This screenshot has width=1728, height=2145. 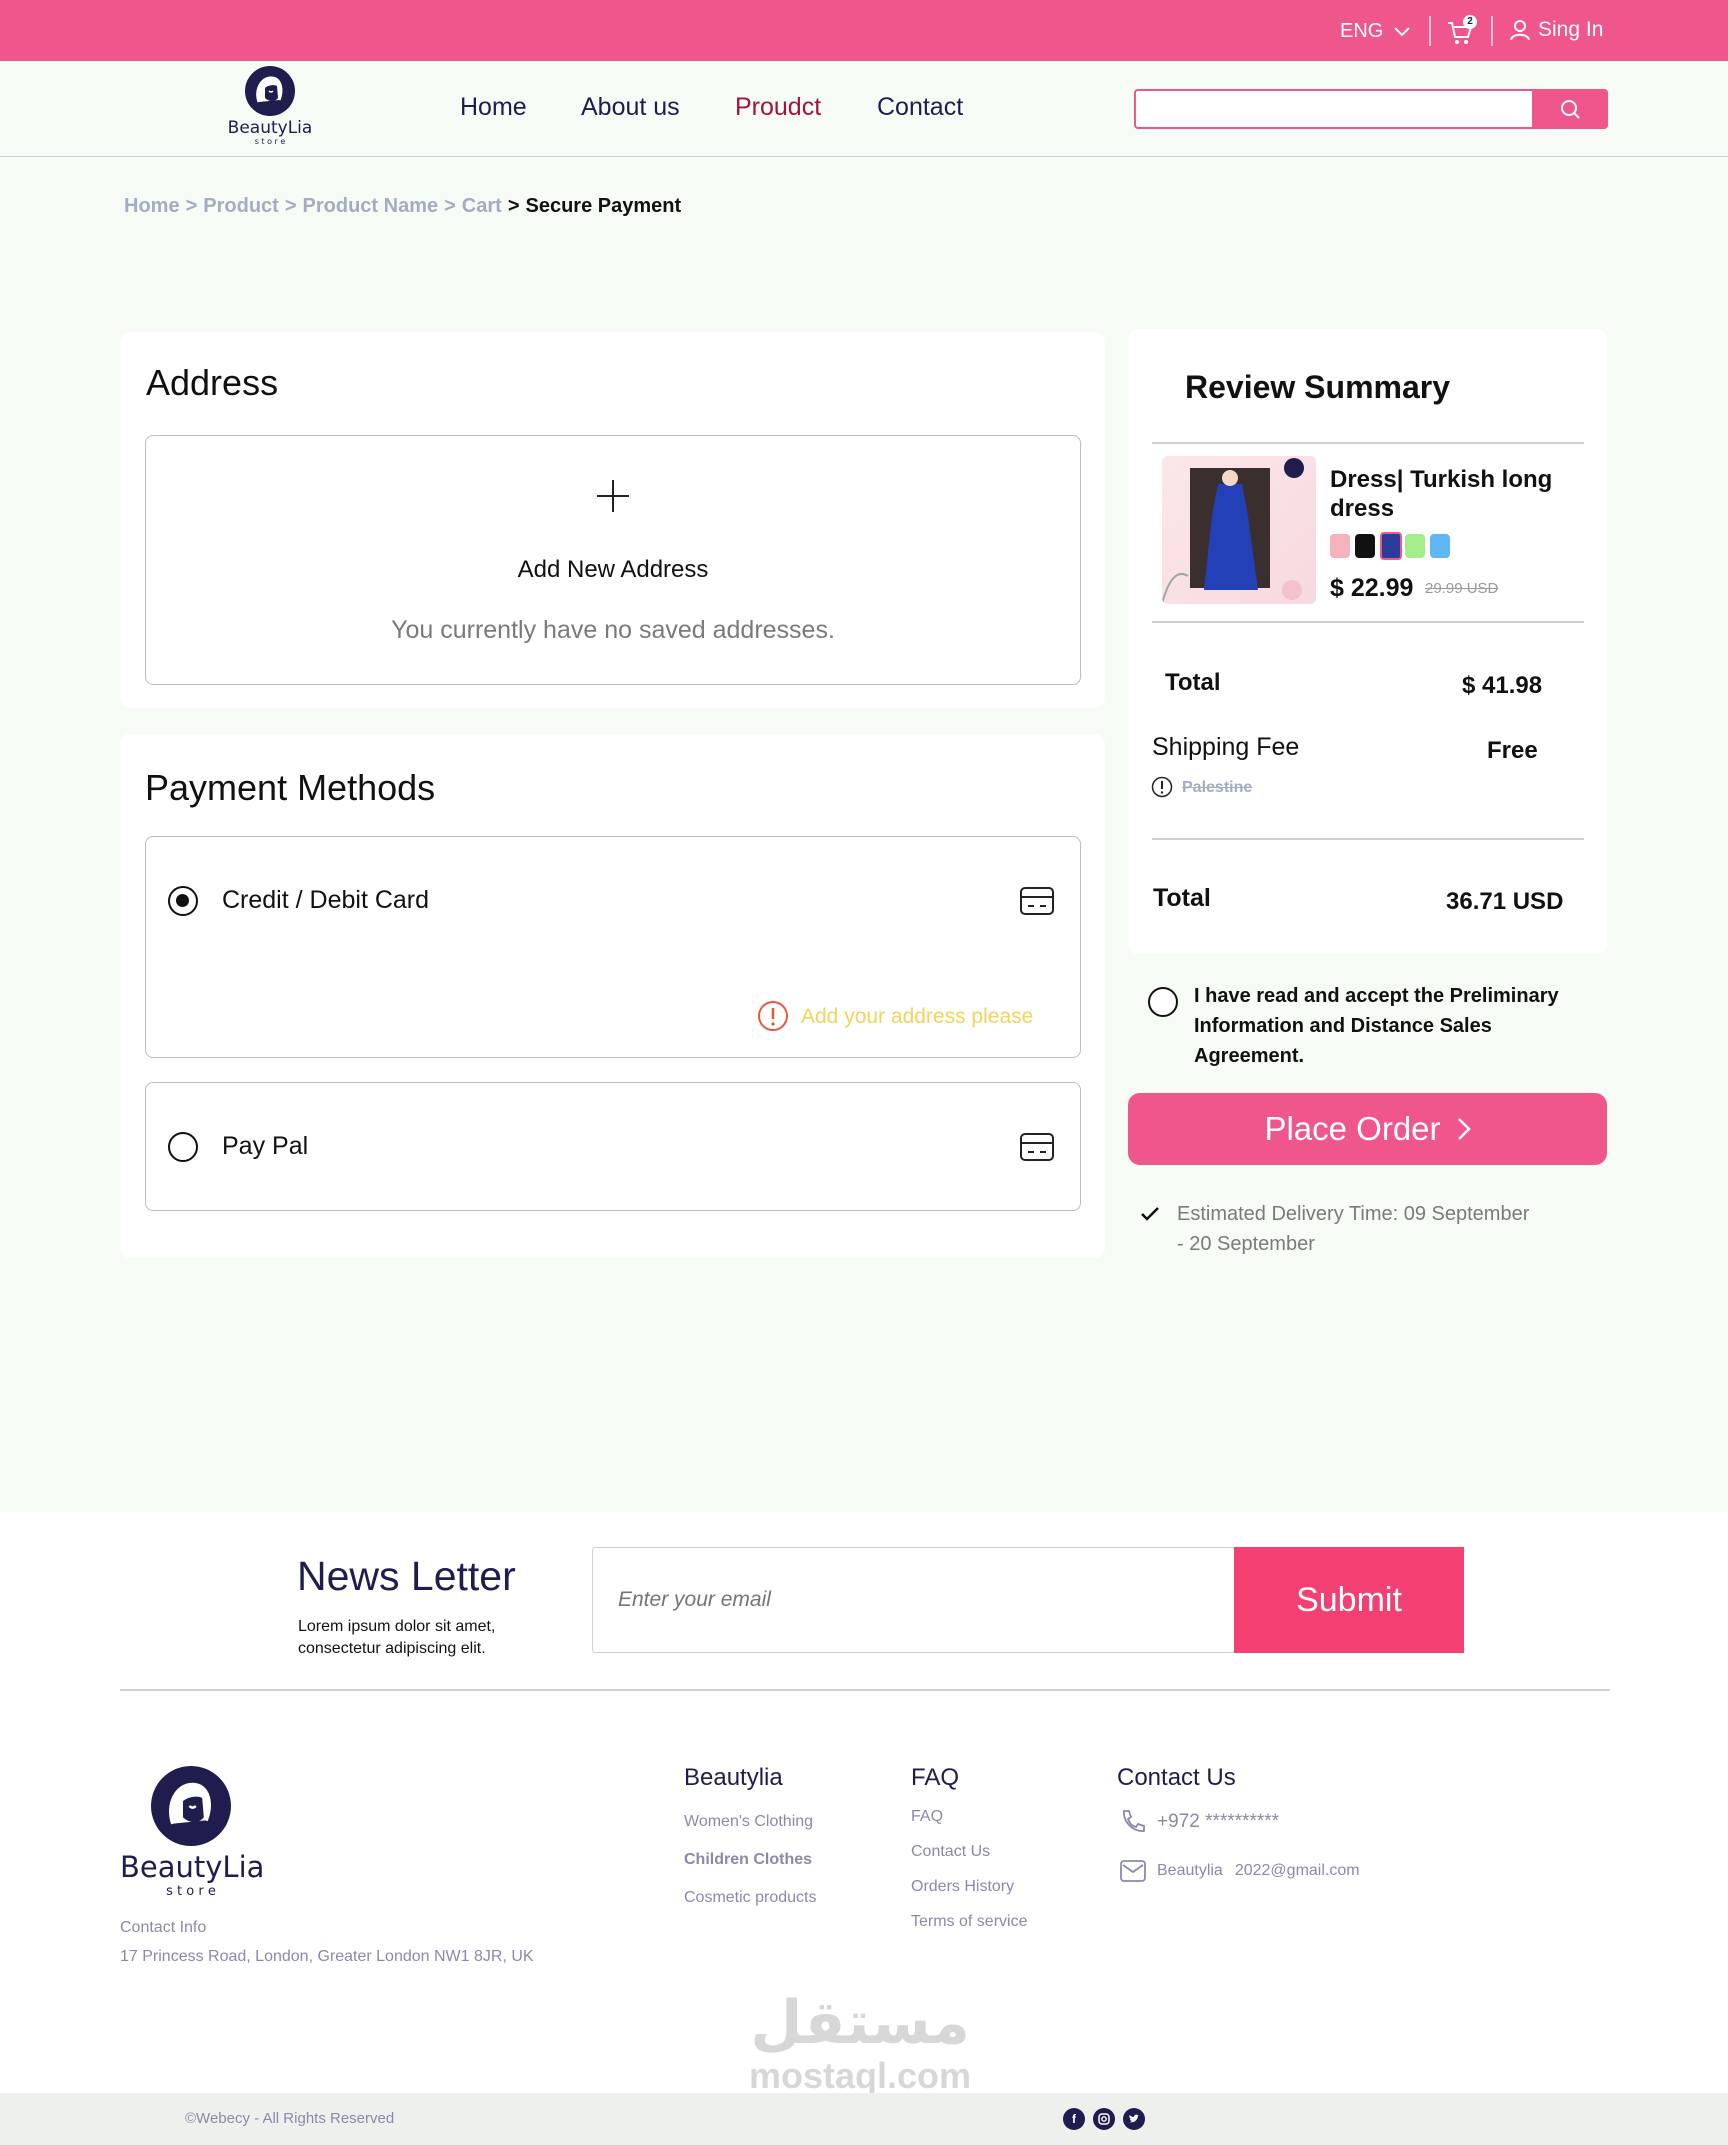 What do you see at coordinates (392, 1648) in the screenshot?
I see `newsletter-desc-line2: consectetur adipiscing elit.` at bounding box center [392, 1648].